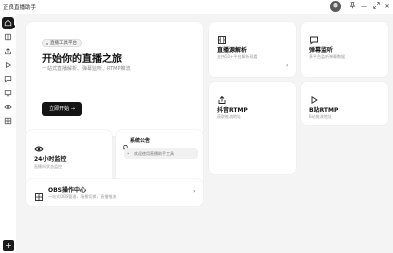 The height and width of the screenshot is (253, 393). Describe the element at coordinates (82, 196) in the screenshot. I see `obs-desc: 一站式OBS管理，场景切换，直播推流` at that location.